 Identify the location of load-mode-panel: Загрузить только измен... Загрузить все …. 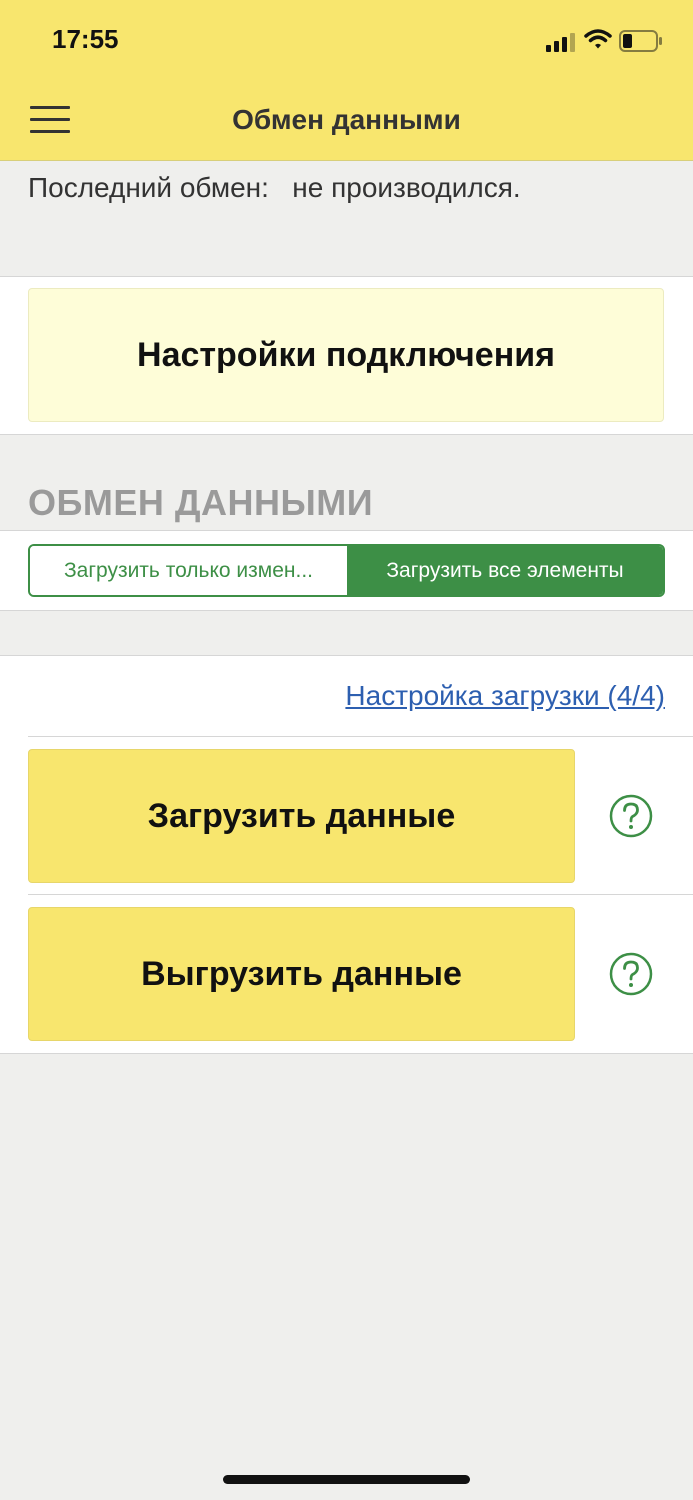
(346, 570).